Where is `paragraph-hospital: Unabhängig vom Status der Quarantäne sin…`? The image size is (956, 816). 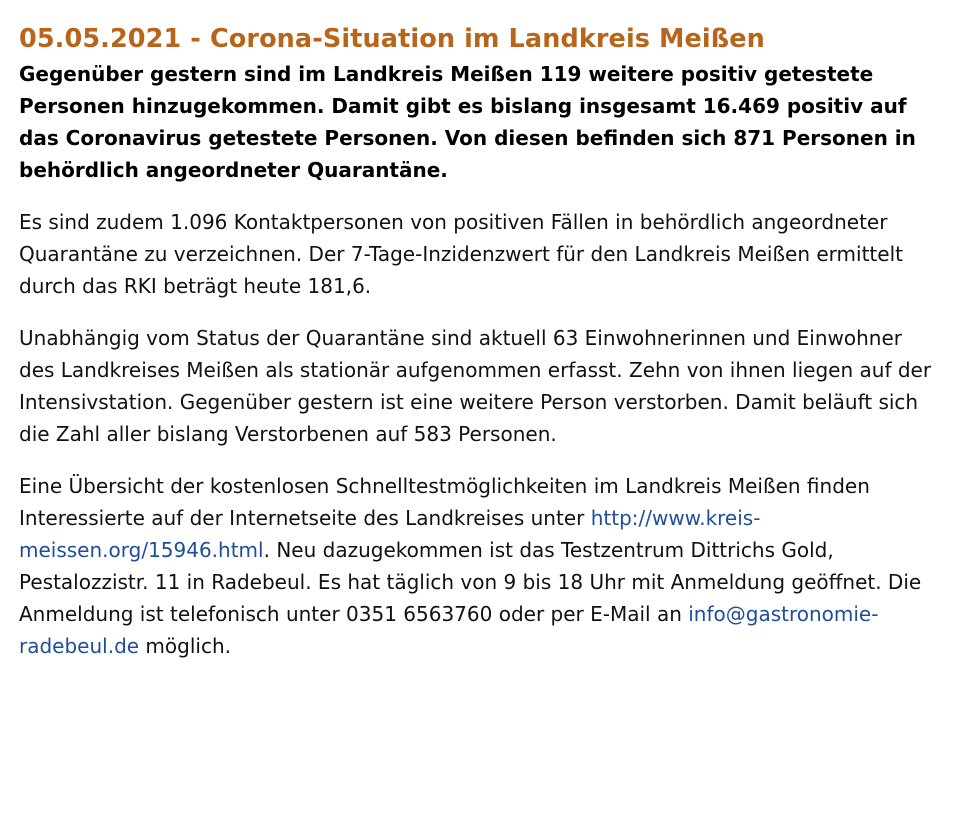
paragraph-hospital: Unabhängig vom Status der Quarantäne sin… is located at coordinates (475, 386).